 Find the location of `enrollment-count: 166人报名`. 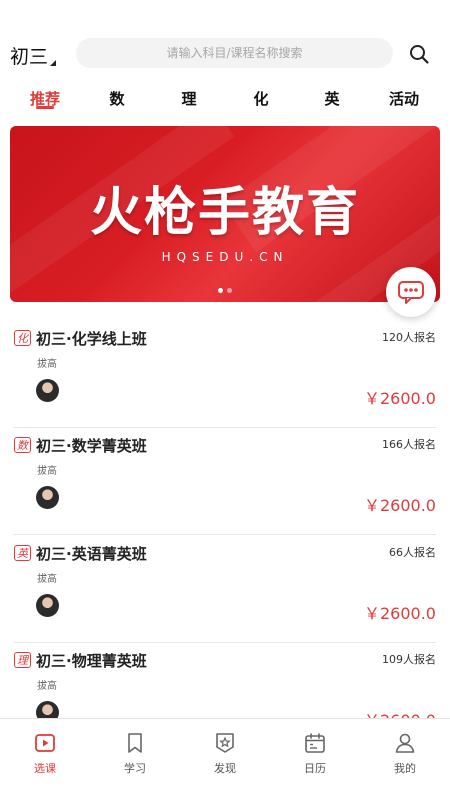

enrollment-count: 166人报名 is located at coordinates (409, 444).